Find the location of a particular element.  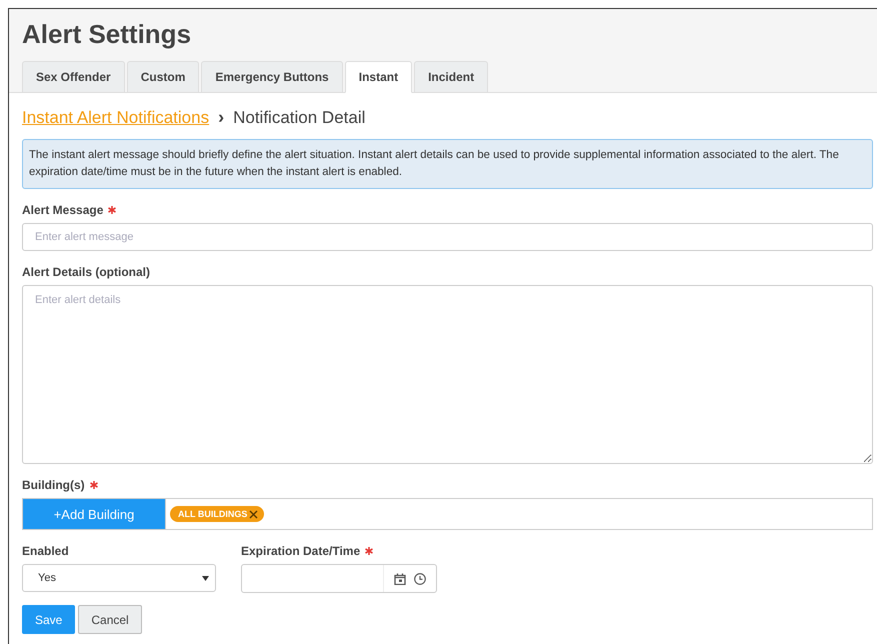

info-message: The instant alert message should briefly define the alert situation. Instant alert details can be used to provide supplemental information associated to the alert. The expiration date/time must be in the future when the instant alert is enabled. is located at coordinates (447, 164).